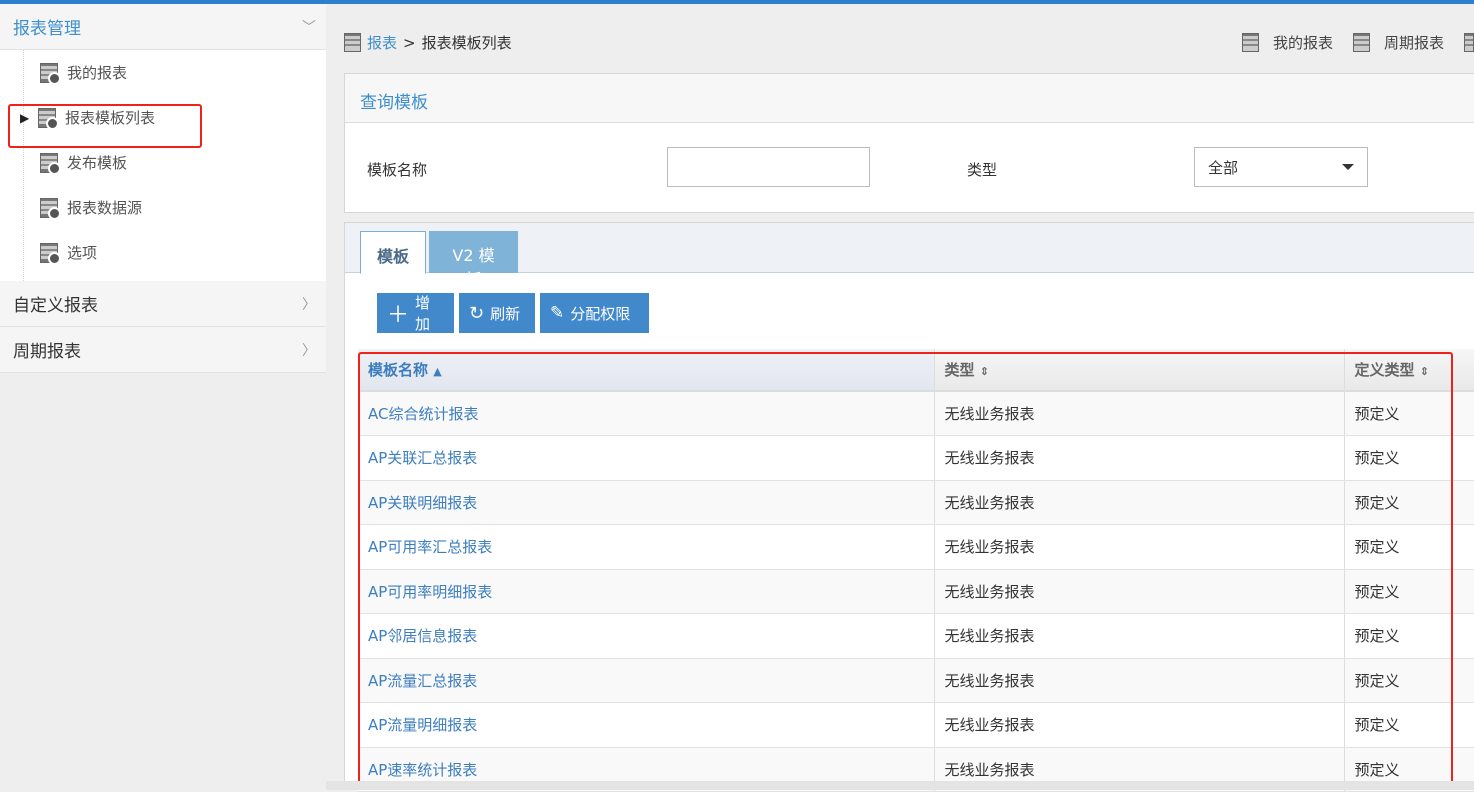 Image resolution: width=1474 pixels, height=792 pixels. Describe the element at coordinates (398, 315) in the screenshot. I see `plus-icon: ＋` at that location.